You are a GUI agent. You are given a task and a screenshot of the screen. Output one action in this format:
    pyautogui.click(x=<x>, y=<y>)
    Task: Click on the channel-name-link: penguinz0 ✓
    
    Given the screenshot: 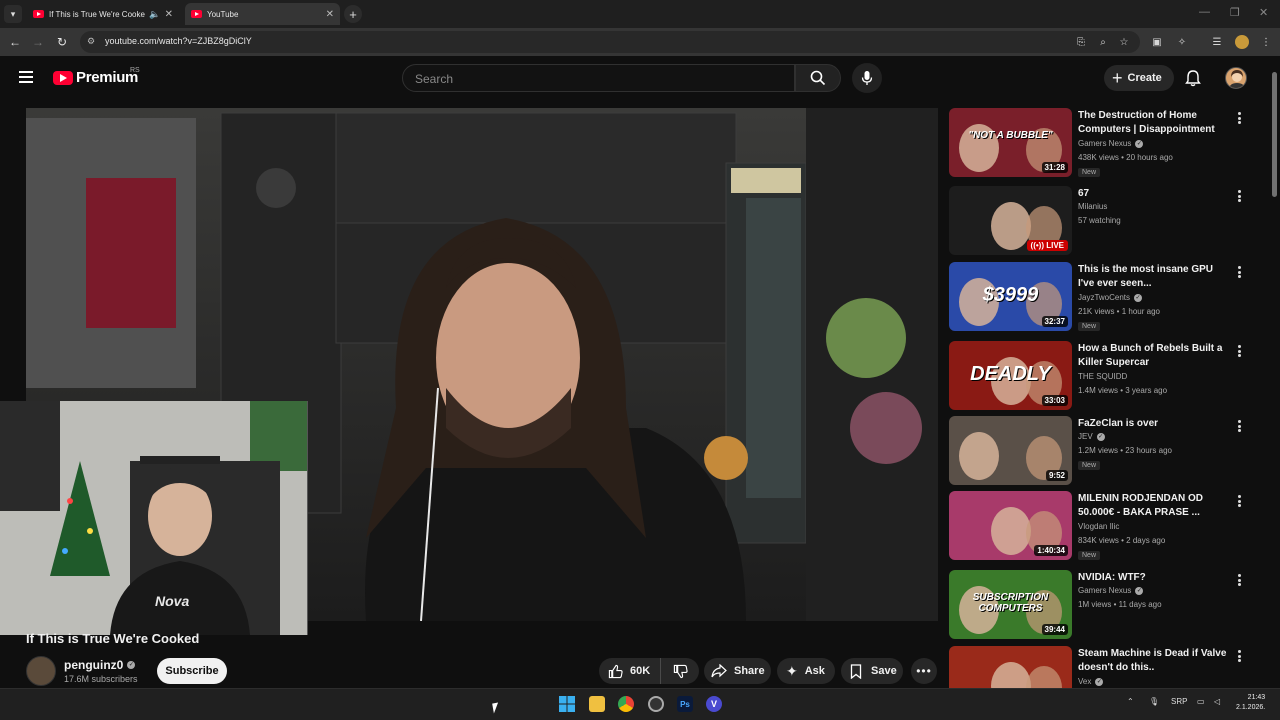 What is the action you would take?
    pyautogui.click(x=100, y=665)
    